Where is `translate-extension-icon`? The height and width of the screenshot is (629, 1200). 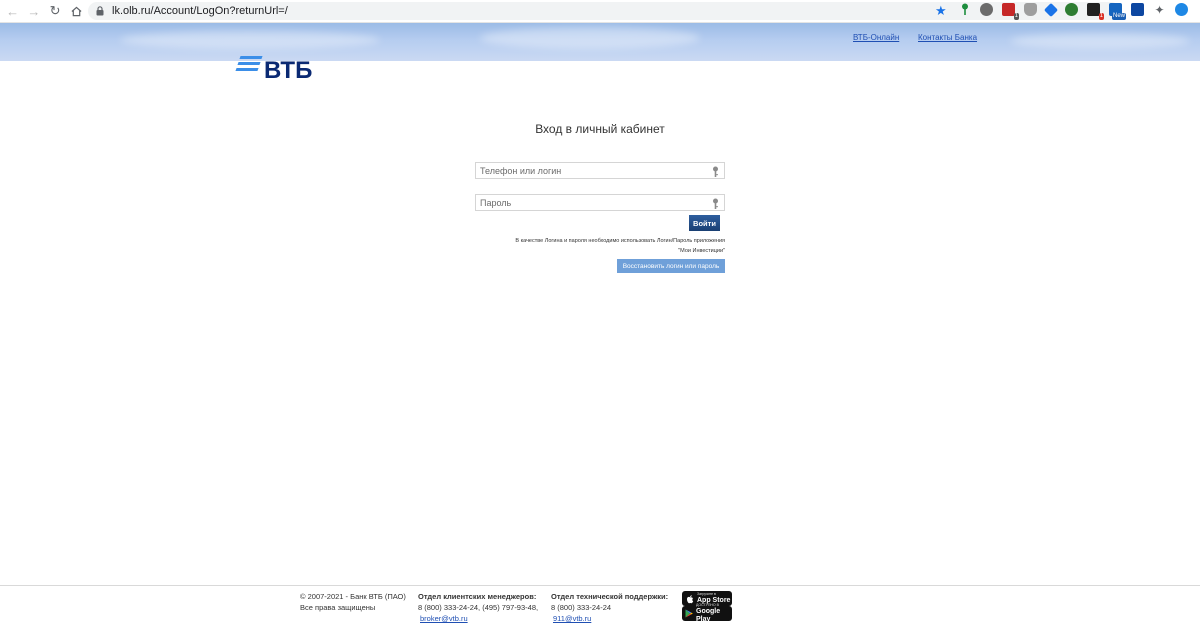
translate-extension-icon is located at coordinates (1137, 9).